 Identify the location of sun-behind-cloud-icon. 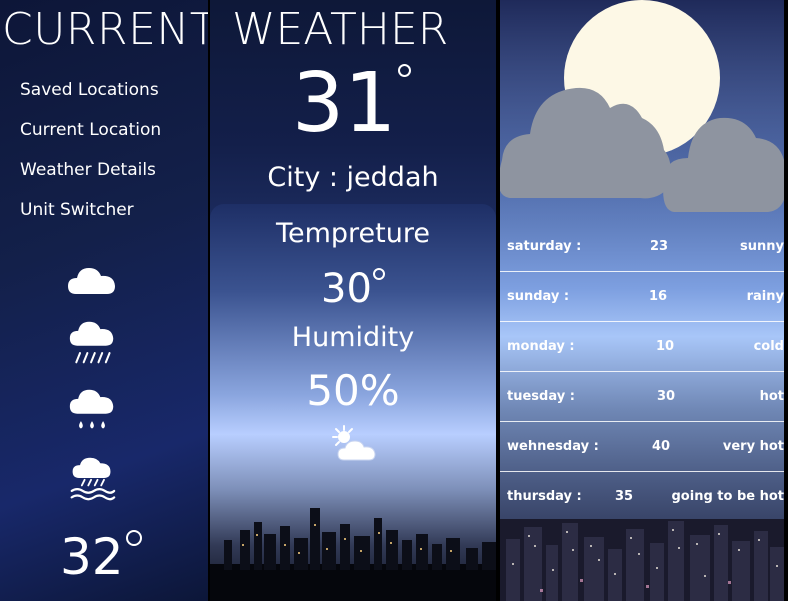
(354, 443).